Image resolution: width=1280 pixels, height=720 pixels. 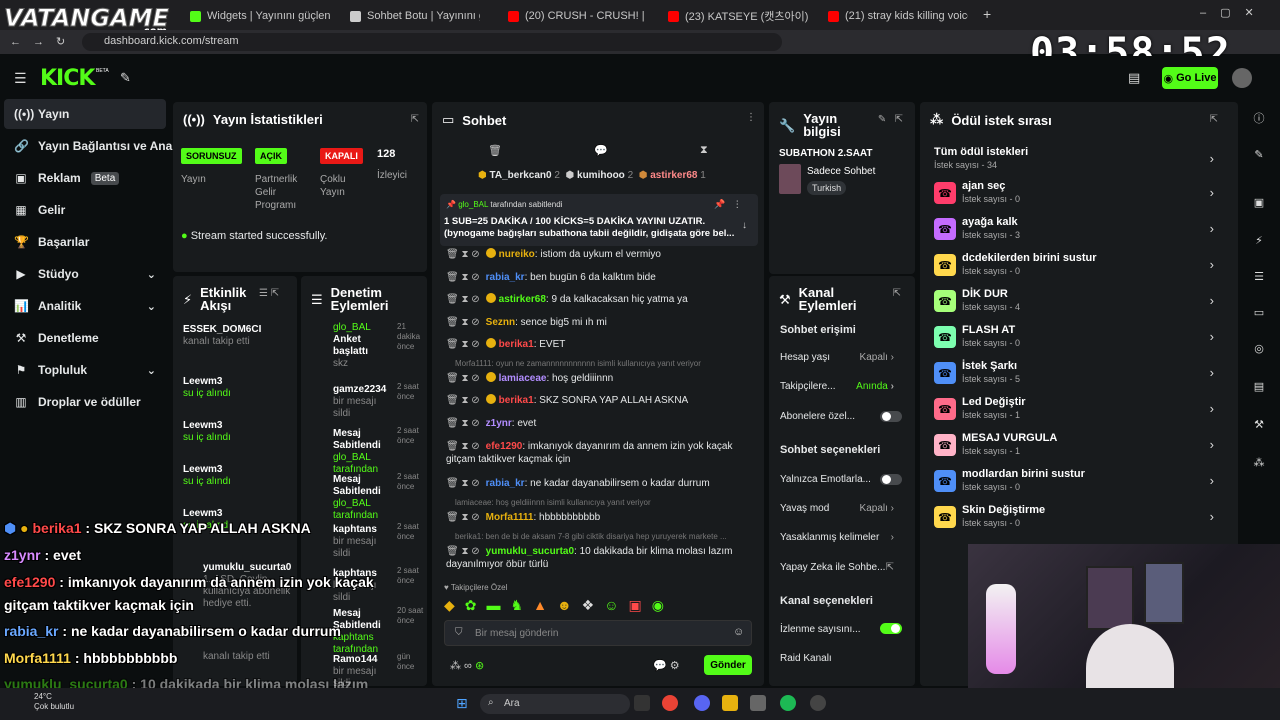 I want to click on trash-icon: 🗑, so click(x=495, y=150).